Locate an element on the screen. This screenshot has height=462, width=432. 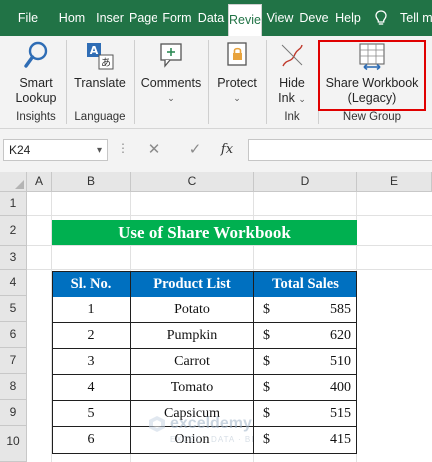
row-header-5: 5 is located at coordinates (13, 309).